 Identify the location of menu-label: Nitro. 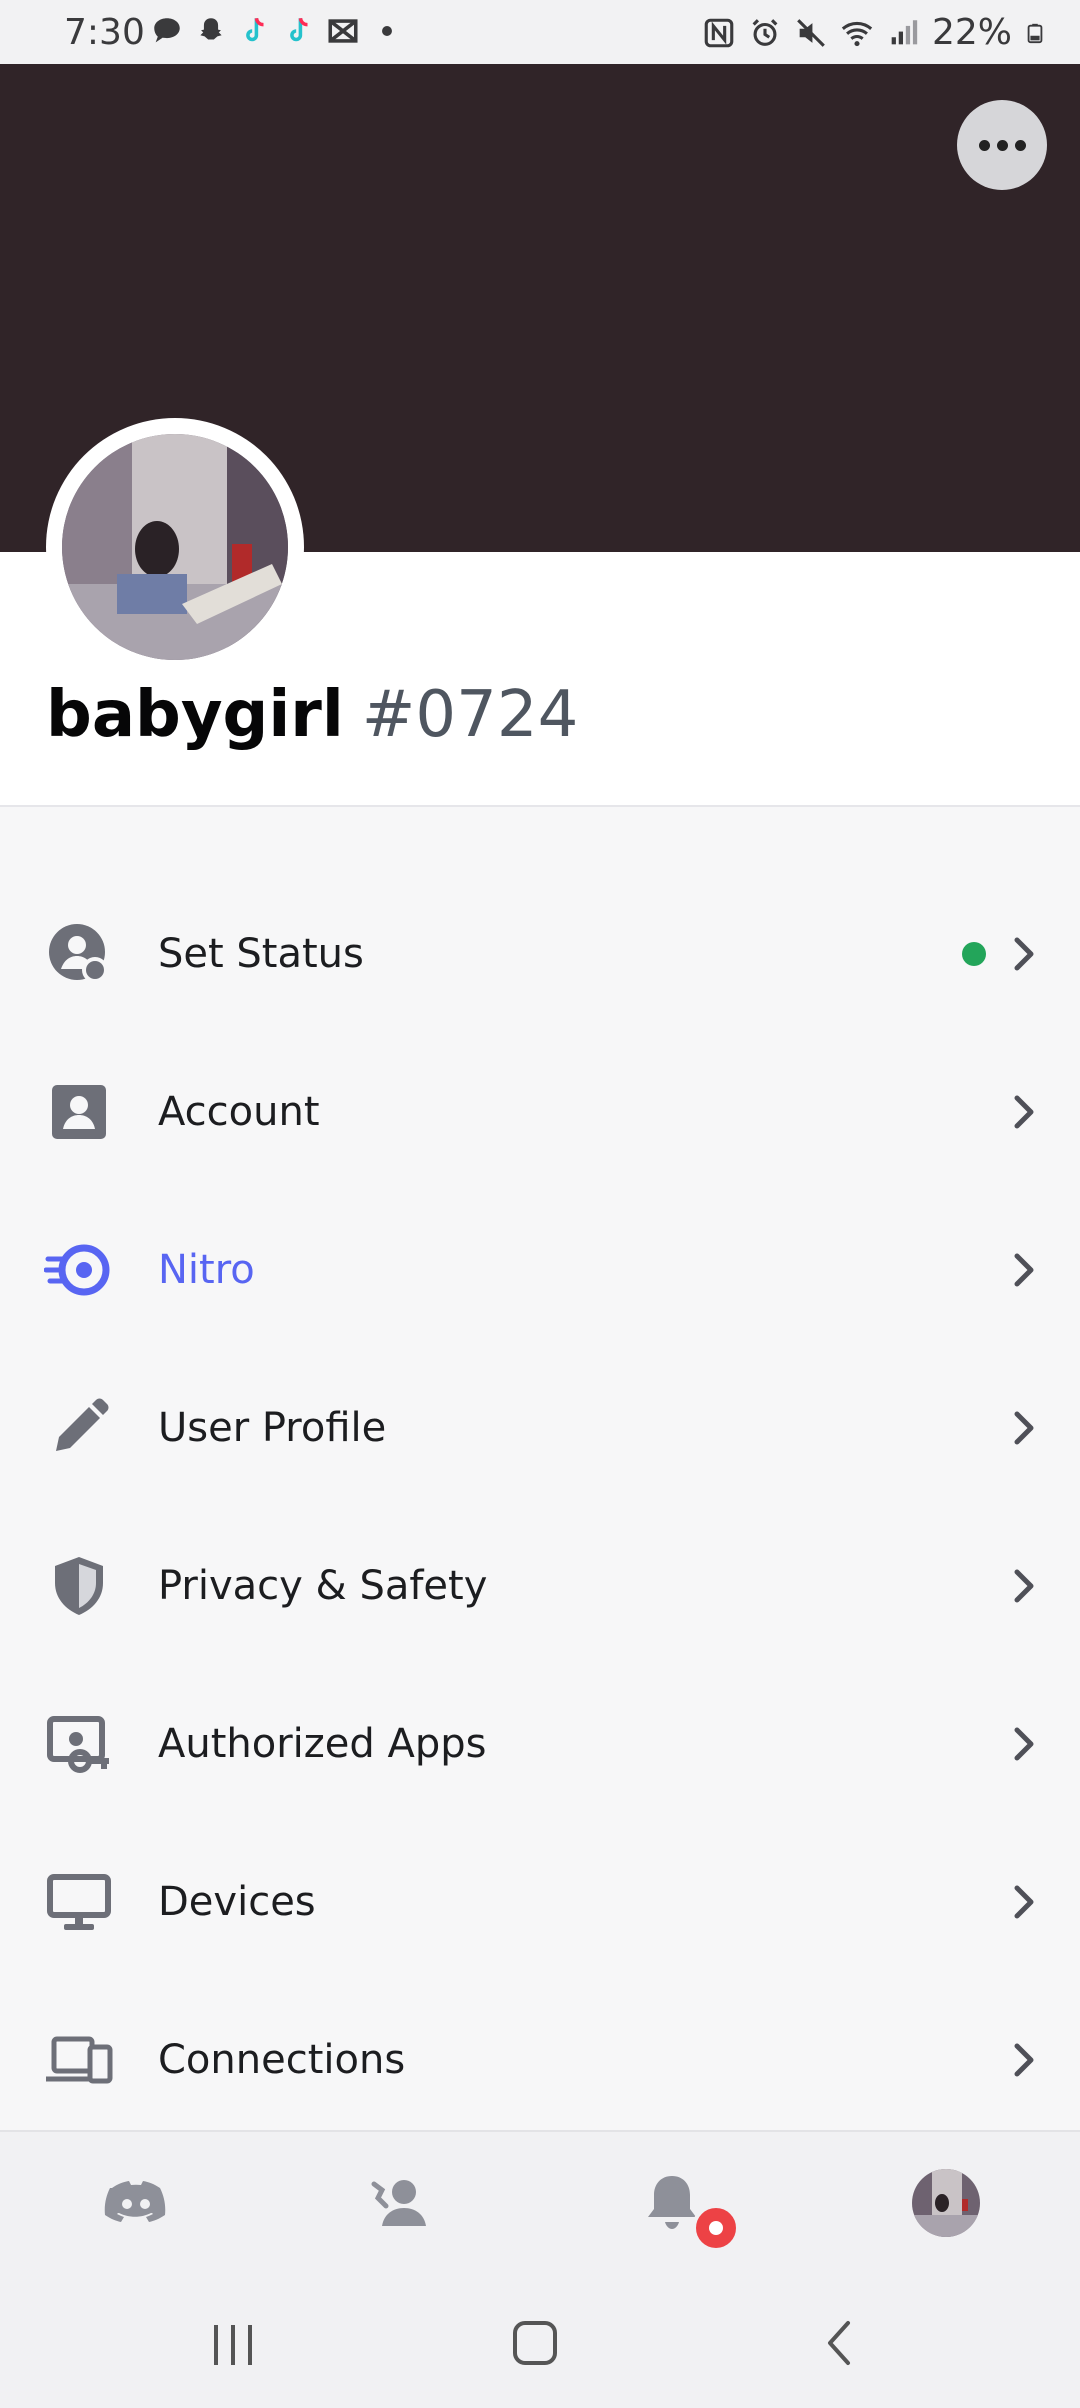
(206, 1270).